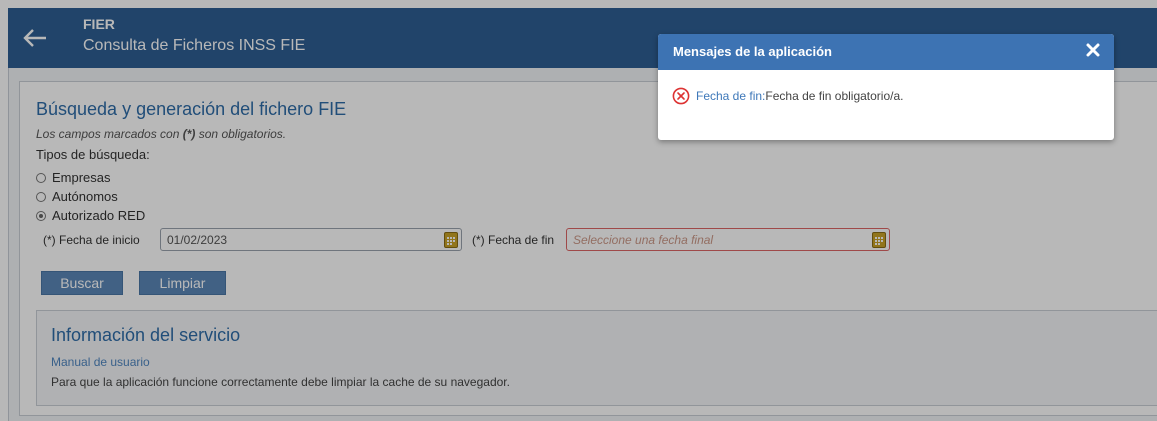 This screenshot has height=421, width=1157. Describe the element at coordinates (729, 96) in the screenshot. I see `message-field: Fecha de fin` at that location.